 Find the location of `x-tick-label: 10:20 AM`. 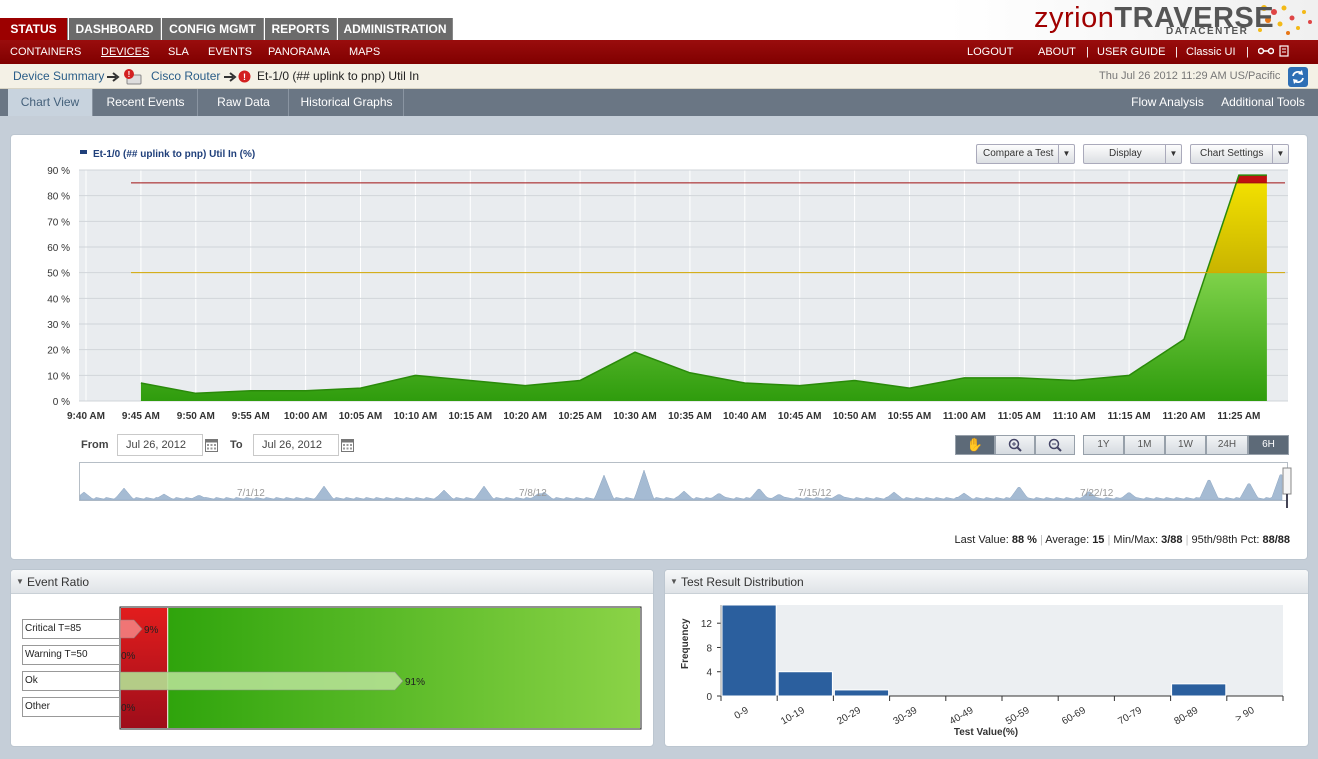

x-tick-label: 10:20 AM is located at coordinates (525, 416).